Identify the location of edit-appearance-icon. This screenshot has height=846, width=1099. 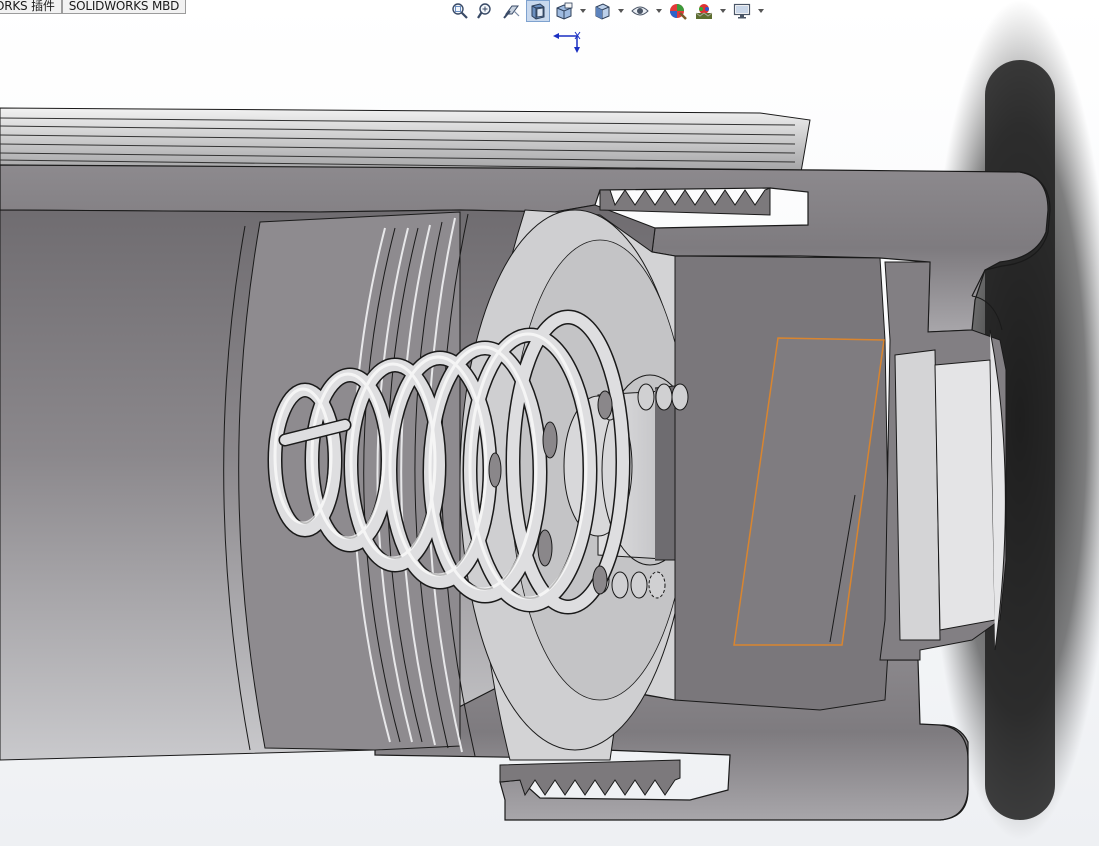
(678, 12).